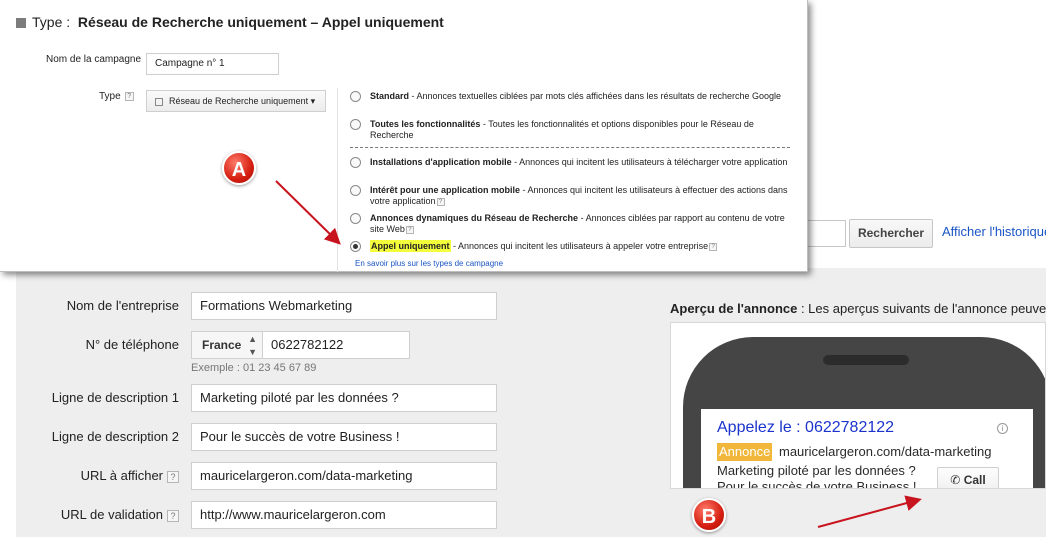 This screenshot has height=537, width=1046. I want to click on marker-a: A, so click(239, 168).